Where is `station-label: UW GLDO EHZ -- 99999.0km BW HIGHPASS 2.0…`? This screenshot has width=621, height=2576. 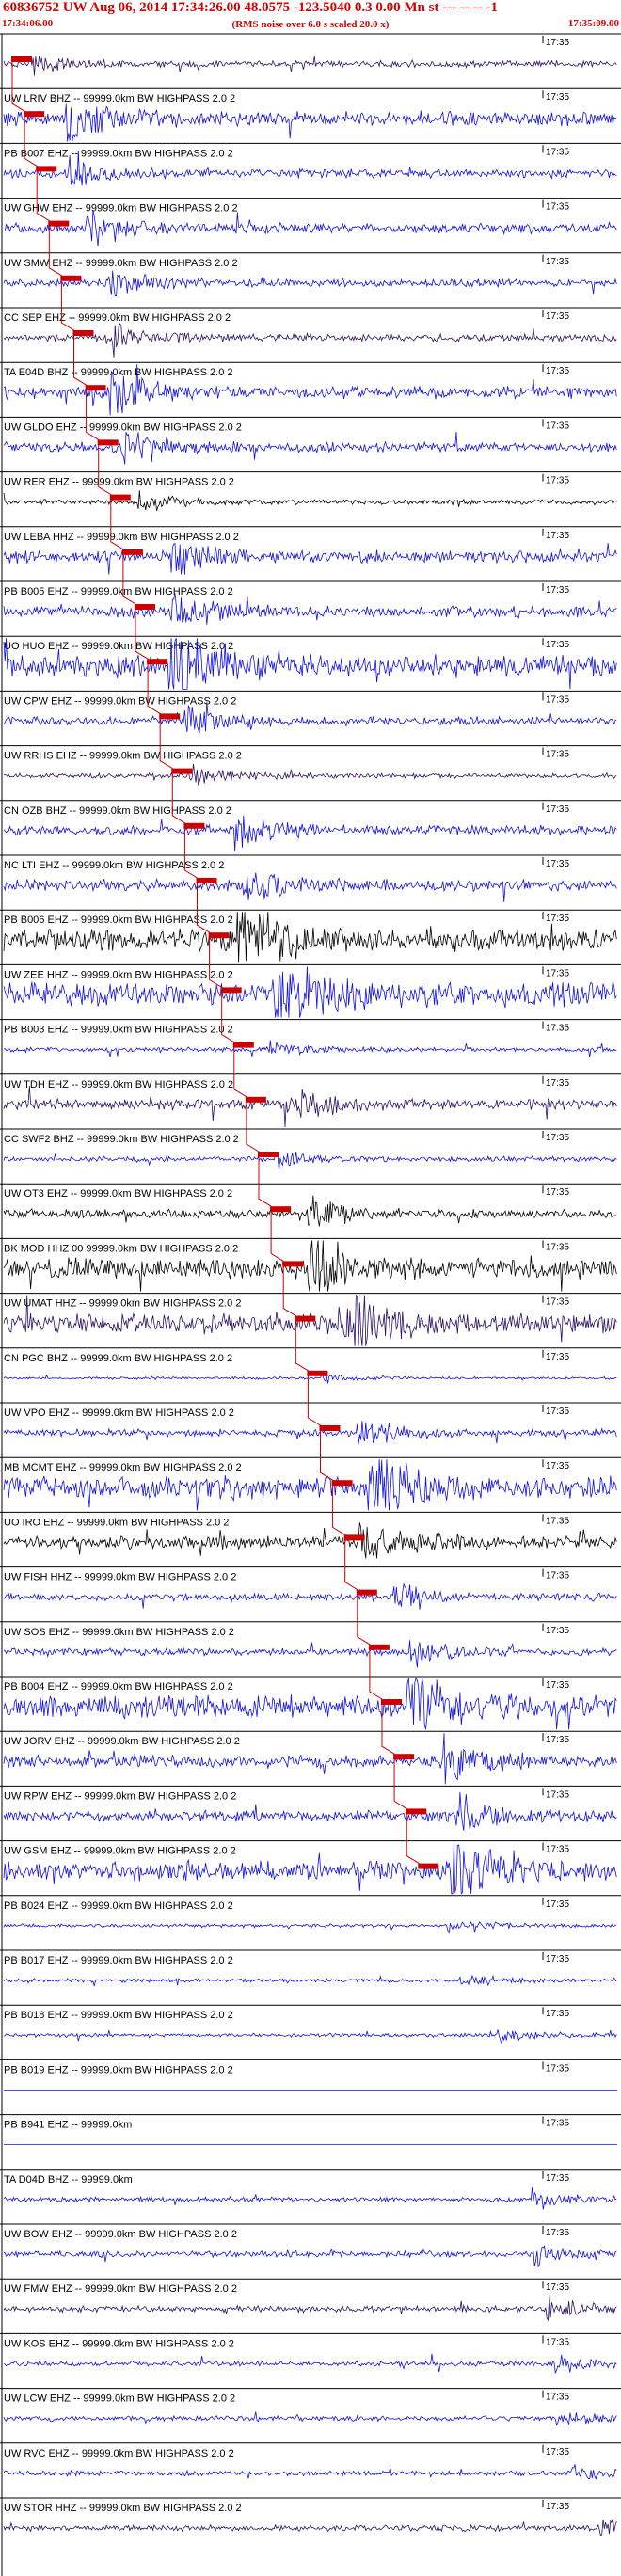
station-label: UW GLDO EHZ -- 99999.0km BW HIGHPASS 2.0… is located at coordinates (123, 427).